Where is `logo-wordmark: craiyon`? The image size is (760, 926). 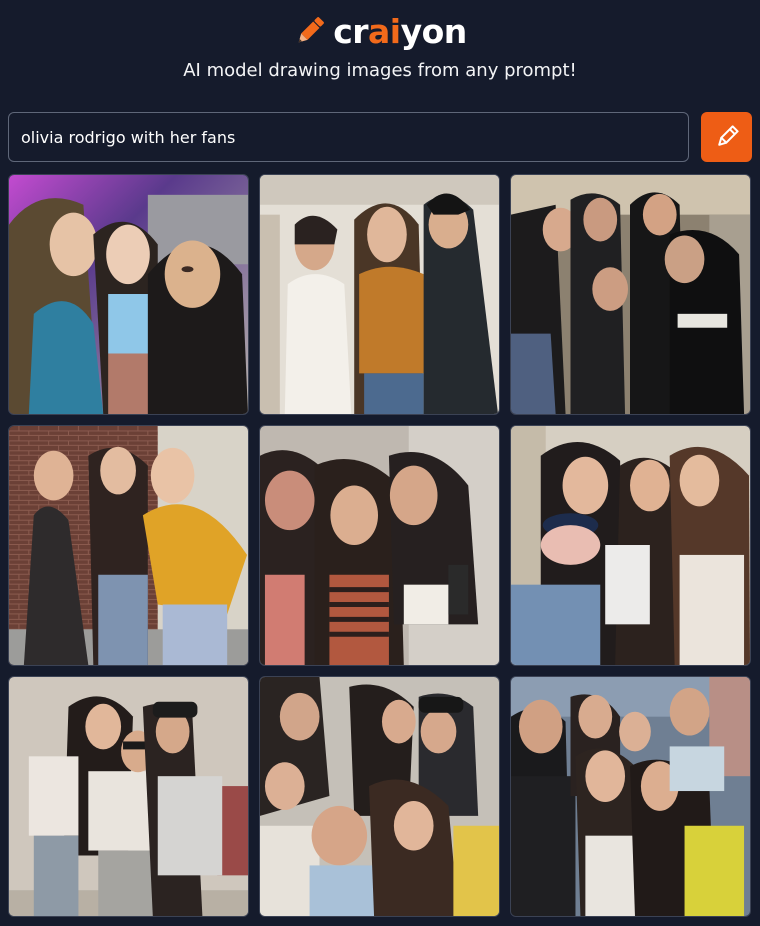
logo-wordmark: craiyon is located at coordinates (400, 31).